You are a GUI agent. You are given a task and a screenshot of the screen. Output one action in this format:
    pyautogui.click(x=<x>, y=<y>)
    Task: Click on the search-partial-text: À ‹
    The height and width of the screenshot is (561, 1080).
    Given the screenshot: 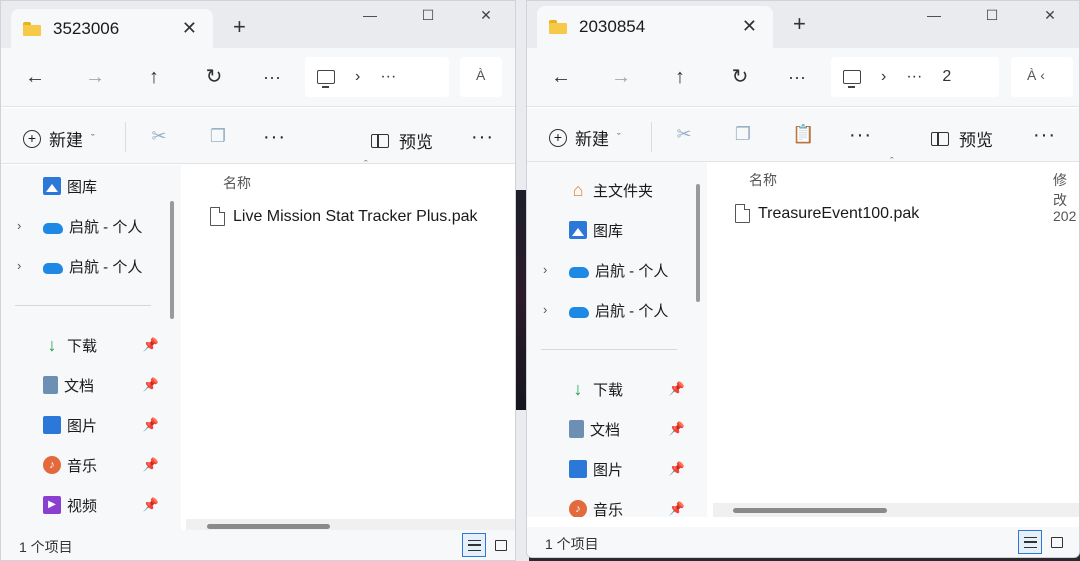 What is the action you would take?
    pyautogui.click(x=1036, y=75)
    